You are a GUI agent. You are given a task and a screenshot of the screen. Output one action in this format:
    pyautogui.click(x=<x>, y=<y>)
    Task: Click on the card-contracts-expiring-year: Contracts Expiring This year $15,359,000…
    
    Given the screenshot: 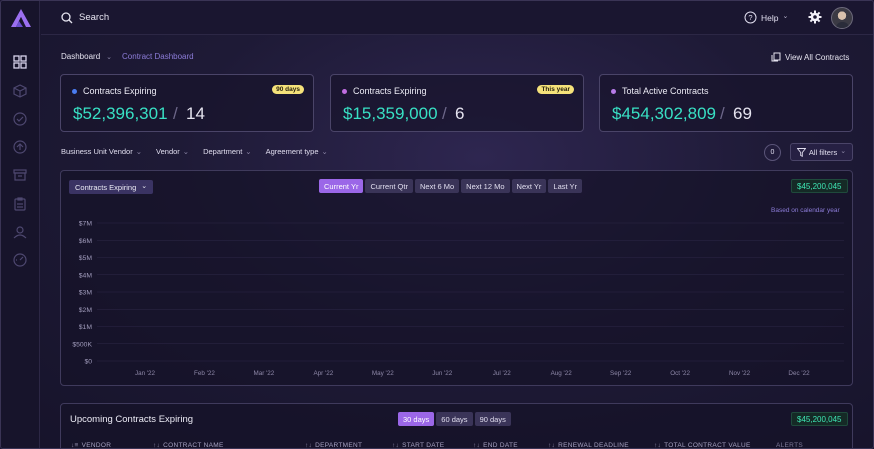 What is the action you would take?
    pyautogui.click(x=457, y=103)
    